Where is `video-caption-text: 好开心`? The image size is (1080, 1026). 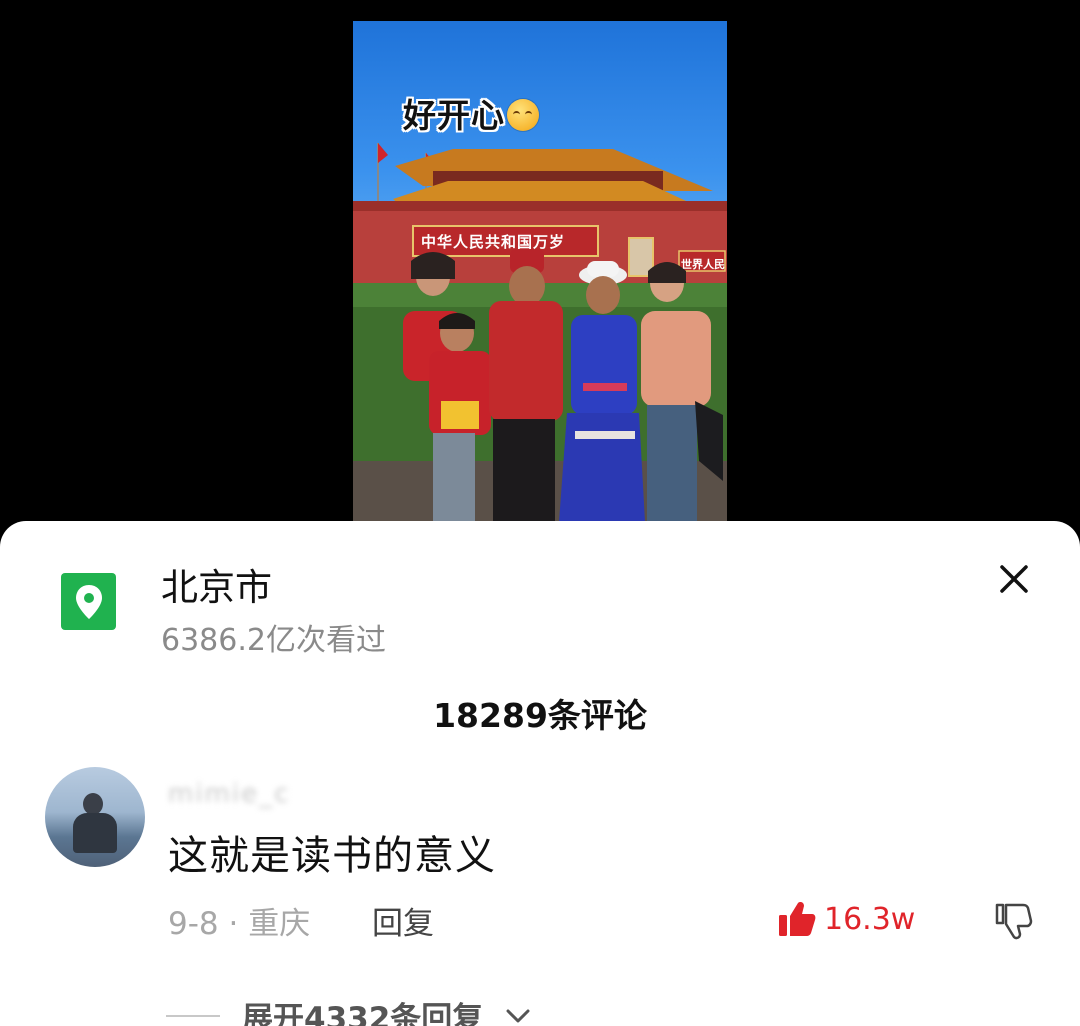 video-caption-text: 好开心 is located at coordinates (454, 115).